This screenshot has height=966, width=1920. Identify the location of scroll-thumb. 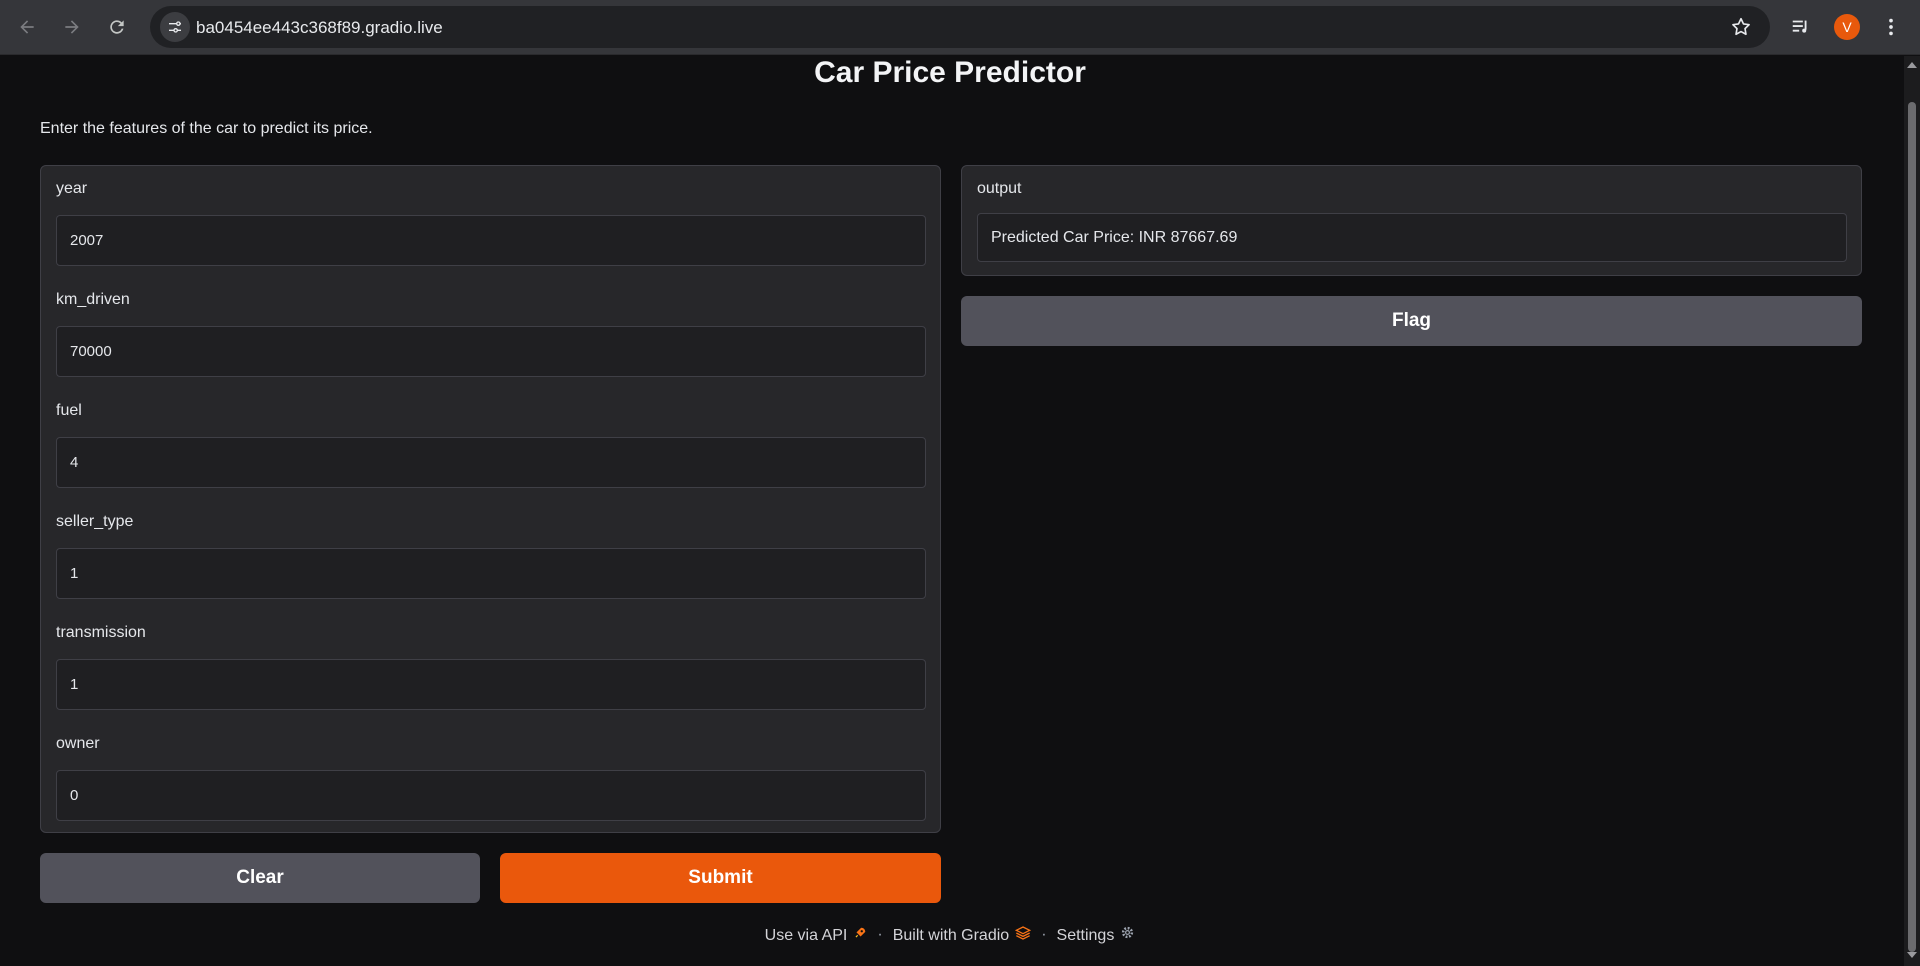
(1912, 527).